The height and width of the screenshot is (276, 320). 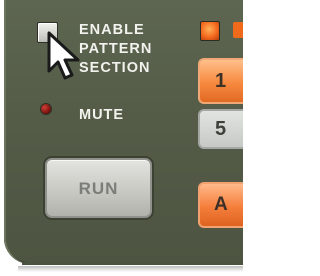 What do you see at coordinates (102, 115) in the screenshot?
I see `mute-label: MUTE` at bounding box center [102, 115].